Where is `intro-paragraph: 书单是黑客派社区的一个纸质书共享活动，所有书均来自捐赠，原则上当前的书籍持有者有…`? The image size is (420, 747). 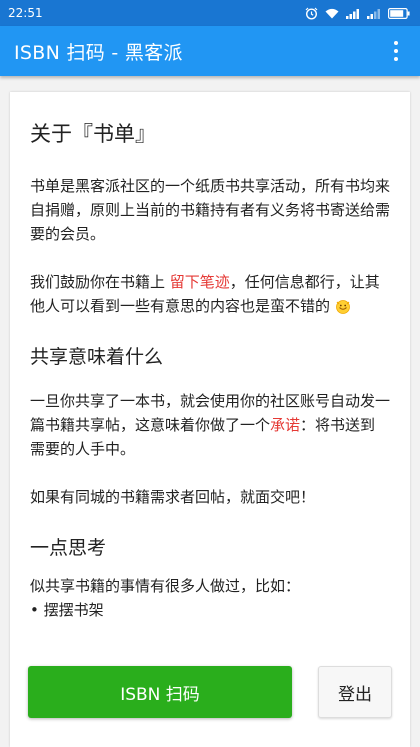
intro-paragraph: 书单是黑客派社区的一个纸质书共享活动，所有书均来自捐赠，原则上当前的书籍持有者有… is located at coordinates (210, 210).